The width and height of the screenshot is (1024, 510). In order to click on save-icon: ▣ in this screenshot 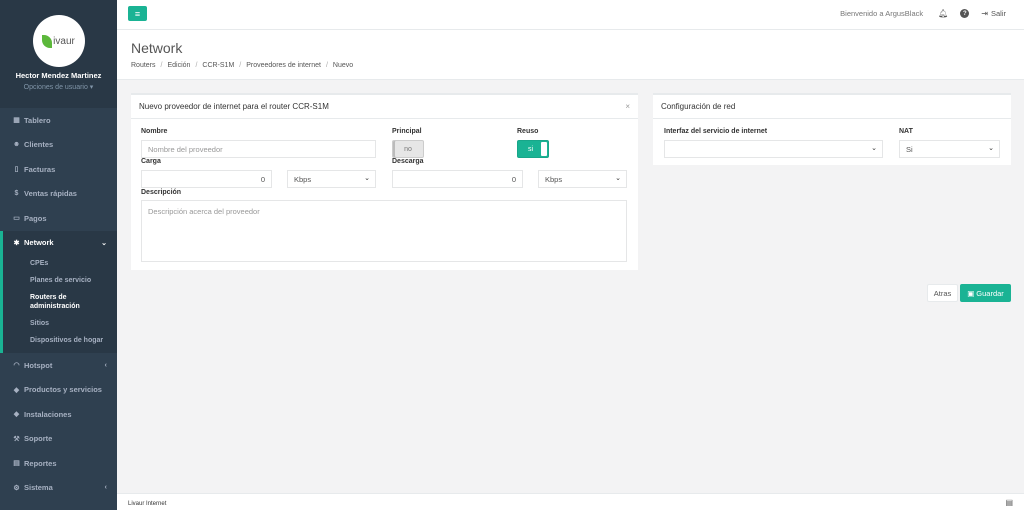, I will do `click(971, 293)`.